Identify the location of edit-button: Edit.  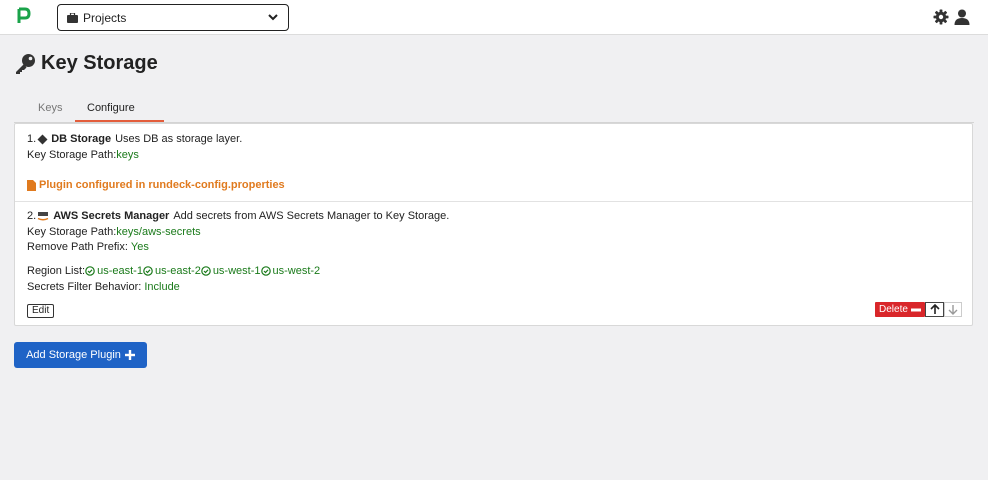
(41, 311).